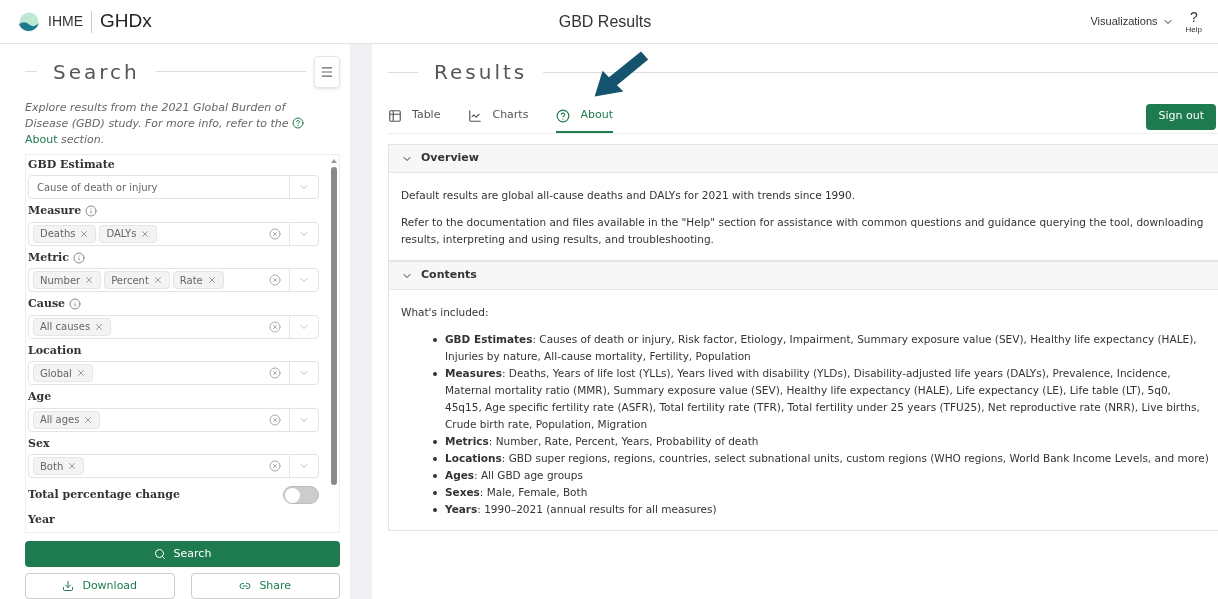  Describe the element at coordinates (1132, 21) in the screenshot. I see `visualizations-menu: Visualizations` at that location.